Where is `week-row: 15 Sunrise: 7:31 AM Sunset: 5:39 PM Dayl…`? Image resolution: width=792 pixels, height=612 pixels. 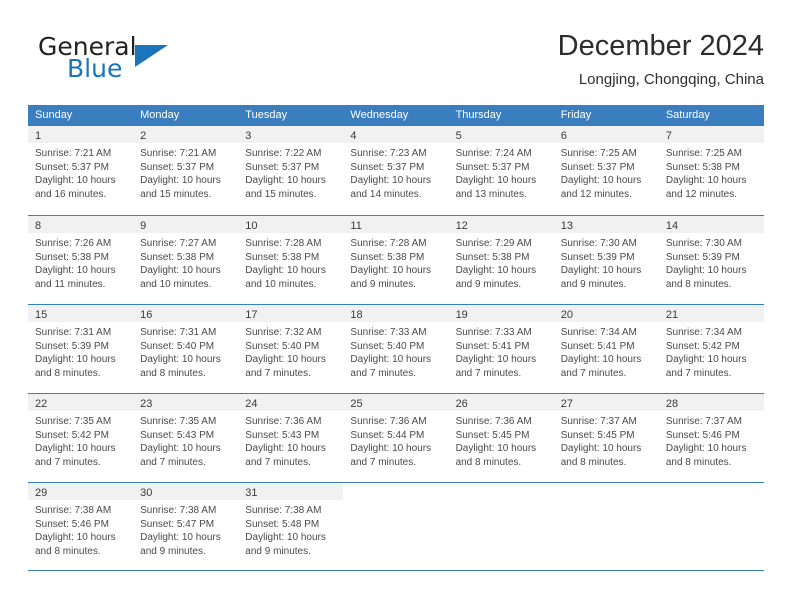 week-row: 15 Sunrise: 7:31 AM Sunset: 5:39 PM Dayl… is located at coordinates (396, 348).